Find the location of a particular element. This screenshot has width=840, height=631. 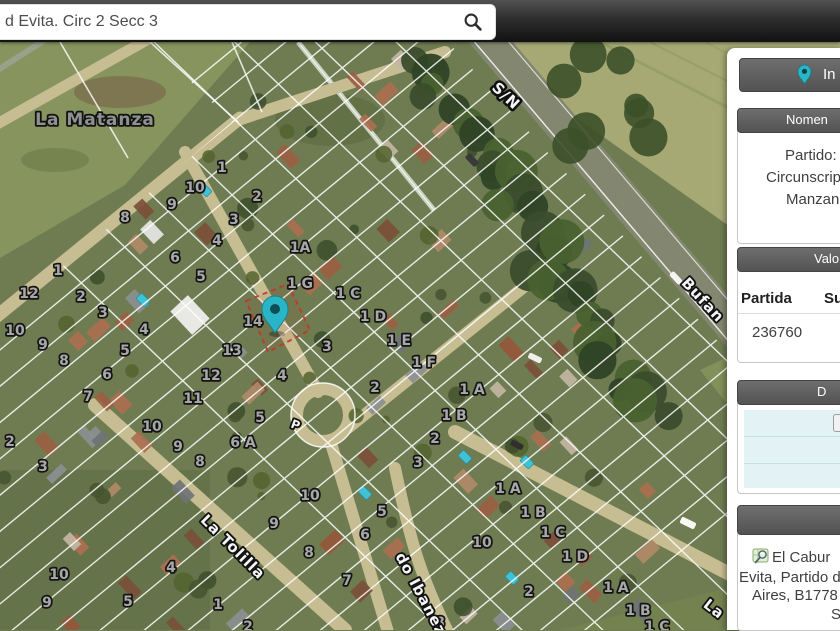

parcel-label: 1A is located at coordinates (300, 248).